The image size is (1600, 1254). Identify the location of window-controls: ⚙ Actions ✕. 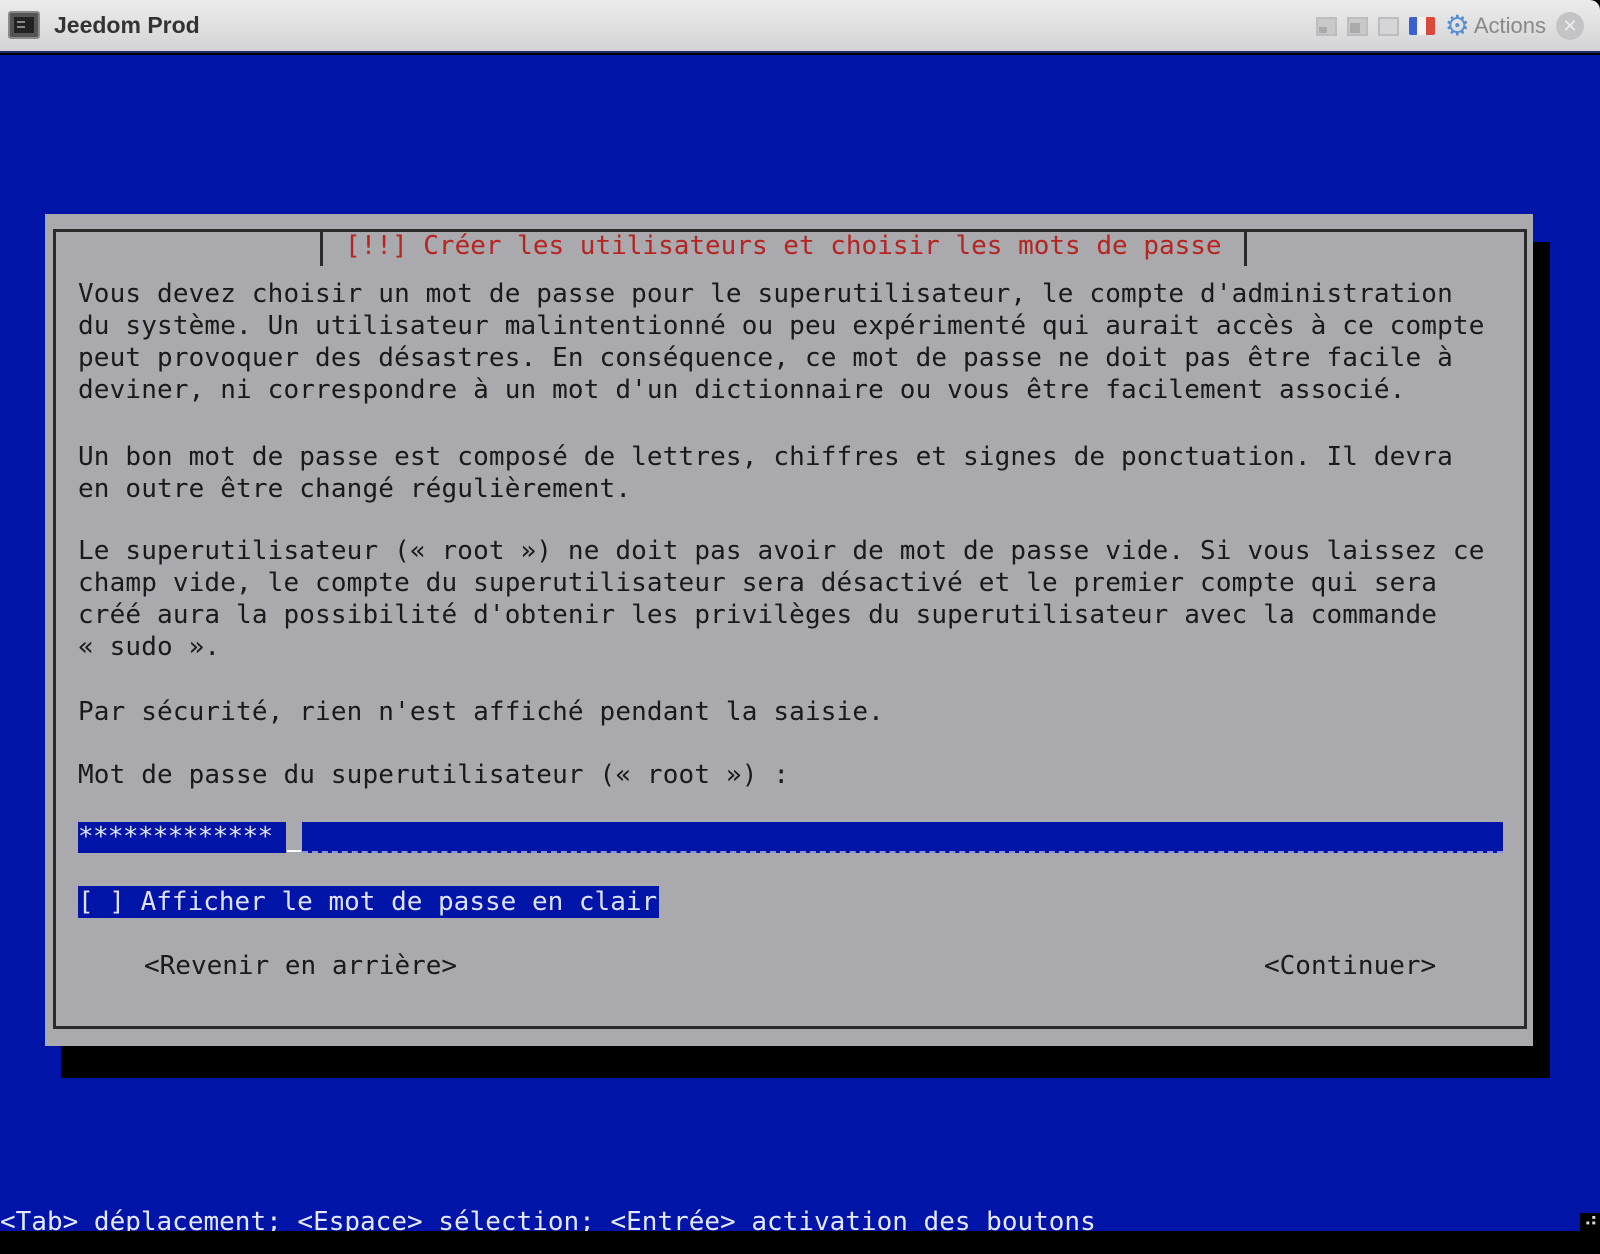
(1449, 26).